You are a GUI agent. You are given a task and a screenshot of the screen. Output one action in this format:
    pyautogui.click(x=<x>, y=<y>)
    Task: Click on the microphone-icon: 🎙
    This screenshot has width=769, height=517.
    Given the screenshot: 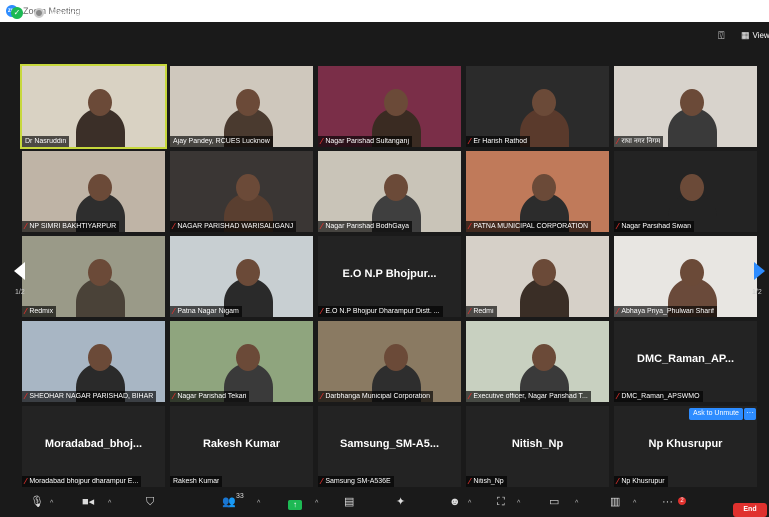 What is the action you would take?
    pyautogui.click(x=37, y=502)
    